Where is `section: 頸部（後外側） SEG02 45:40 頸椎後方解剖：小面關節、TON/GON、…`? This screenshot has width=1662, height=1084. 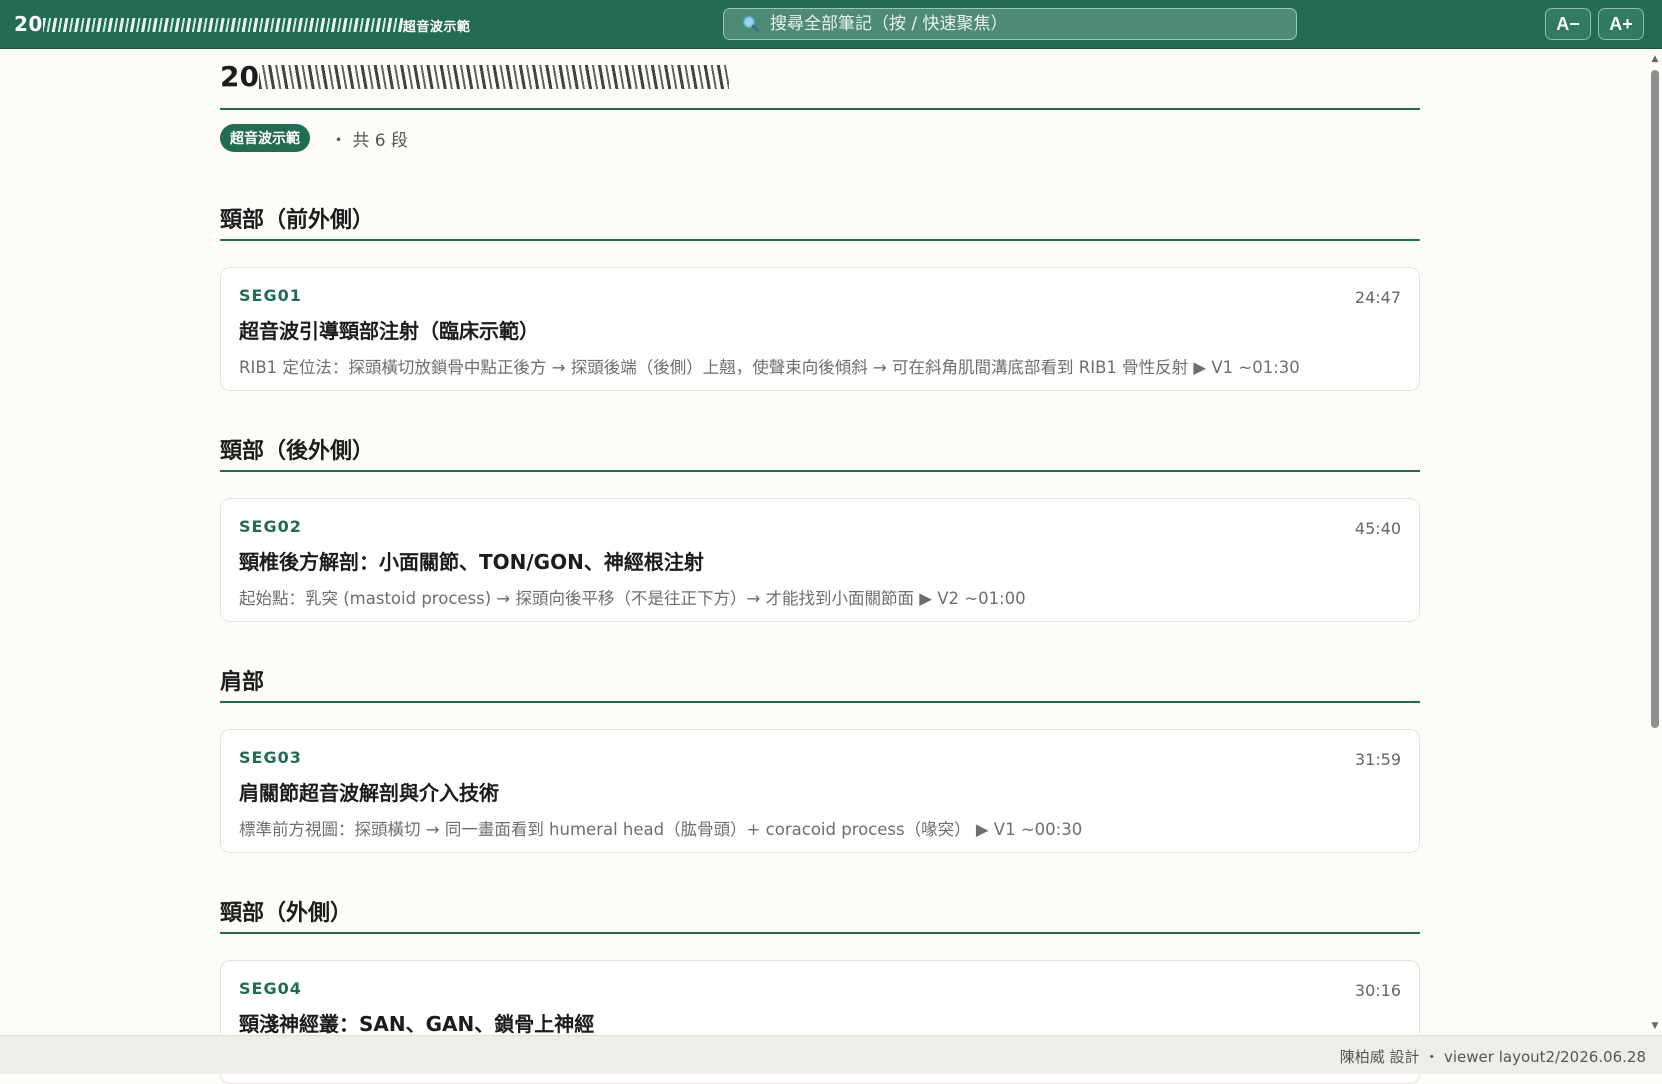 section: 頸部（後外側） SEG02 45:40 頸椎後方解剖：小面關節、TON/GON、… is located at coordinates (820, 525).